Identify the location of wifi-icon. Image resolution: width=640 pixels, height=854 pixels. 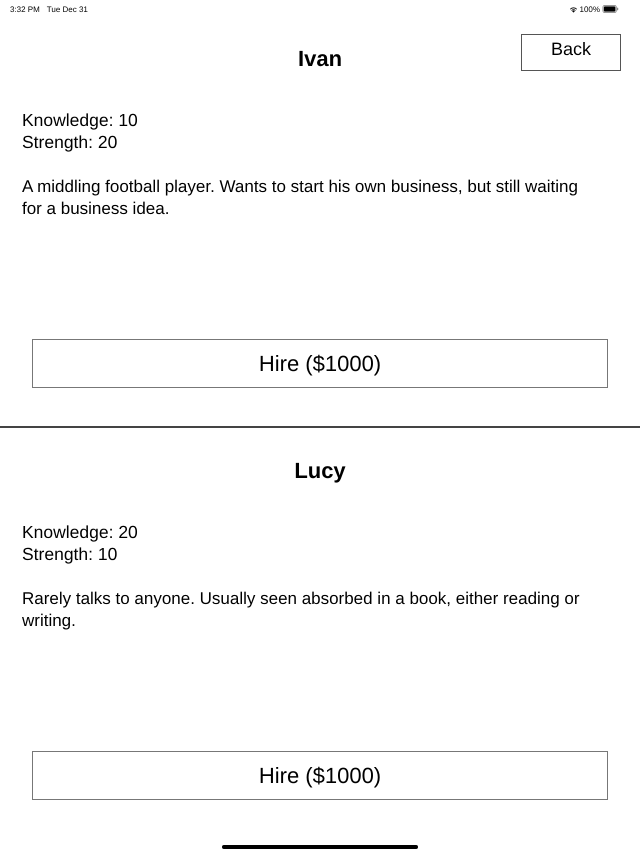
(573, 9).